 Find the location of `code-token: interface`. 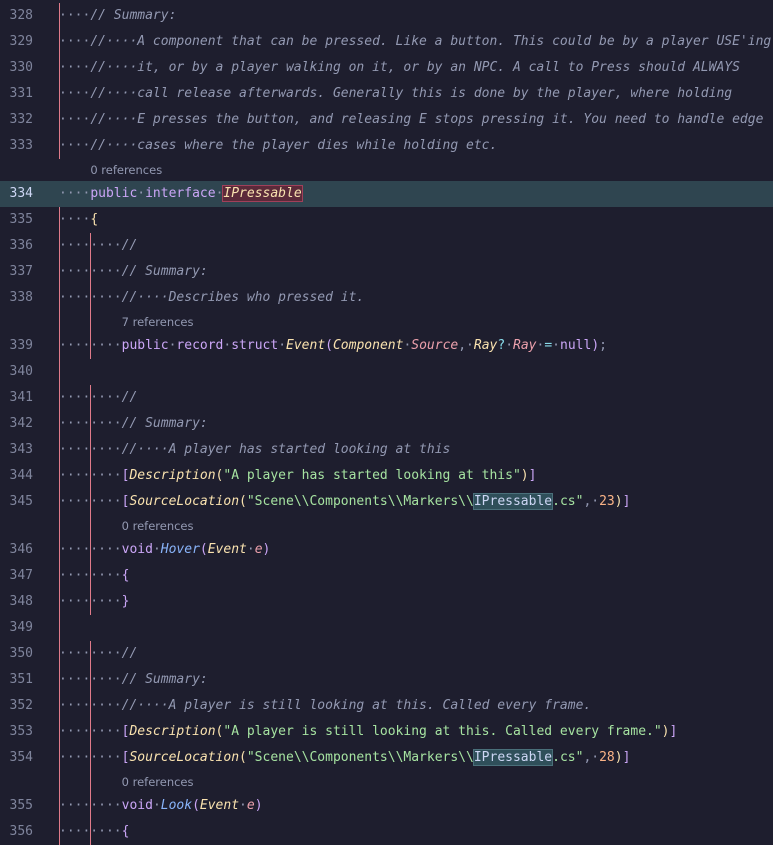

code-token: interface is located at coordinates (180, 193).